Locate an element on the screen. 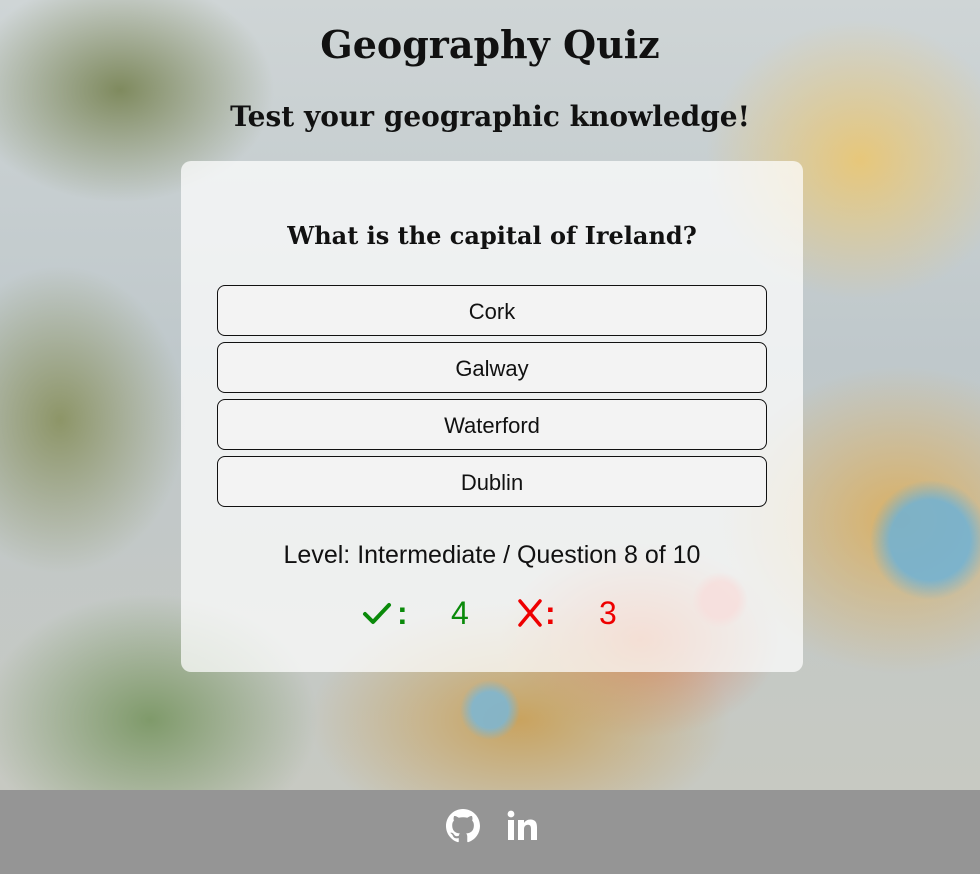 The width and height of the screenshot is (980, 874). incorrect-count: 3 is located at coordinates (608, 613).